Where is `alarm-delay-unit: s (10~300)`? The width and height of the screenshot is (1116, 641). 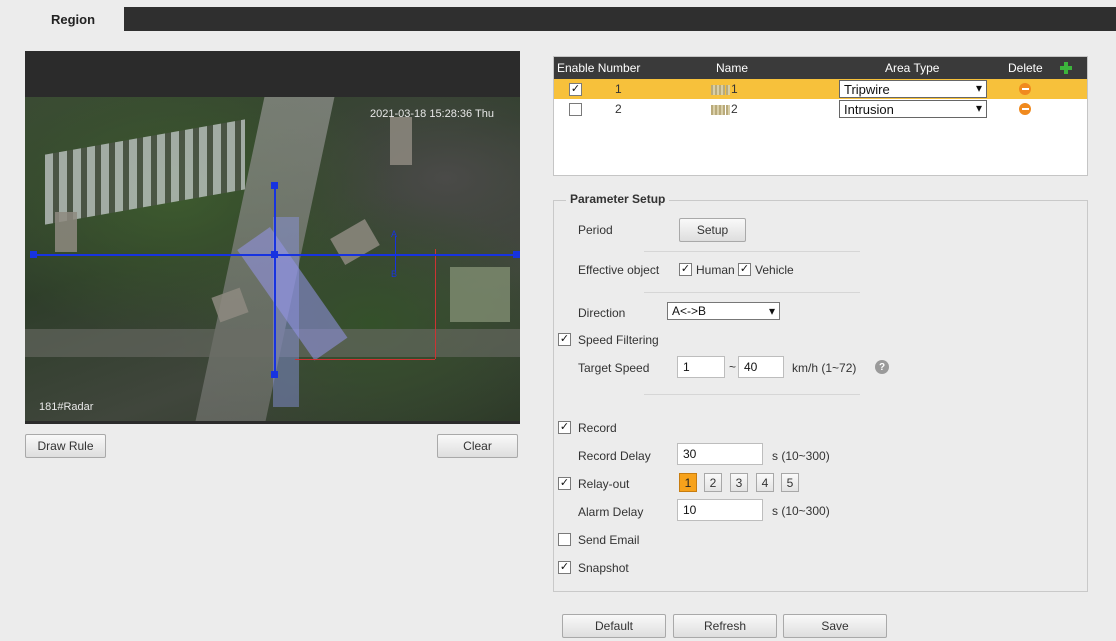 alarm-delay-unit: s (10~300) is located at coordinates (801, 511).